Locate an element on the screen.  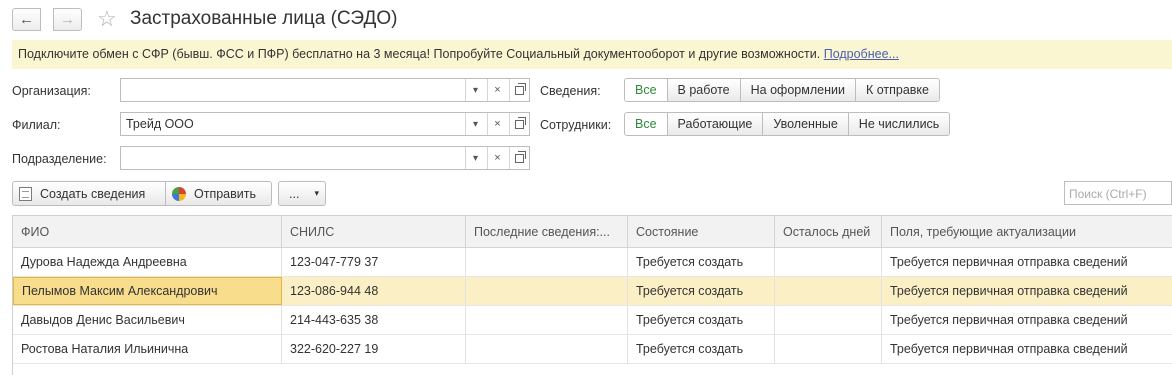
info-filter-all: Все is located at coordinates (646, 90).